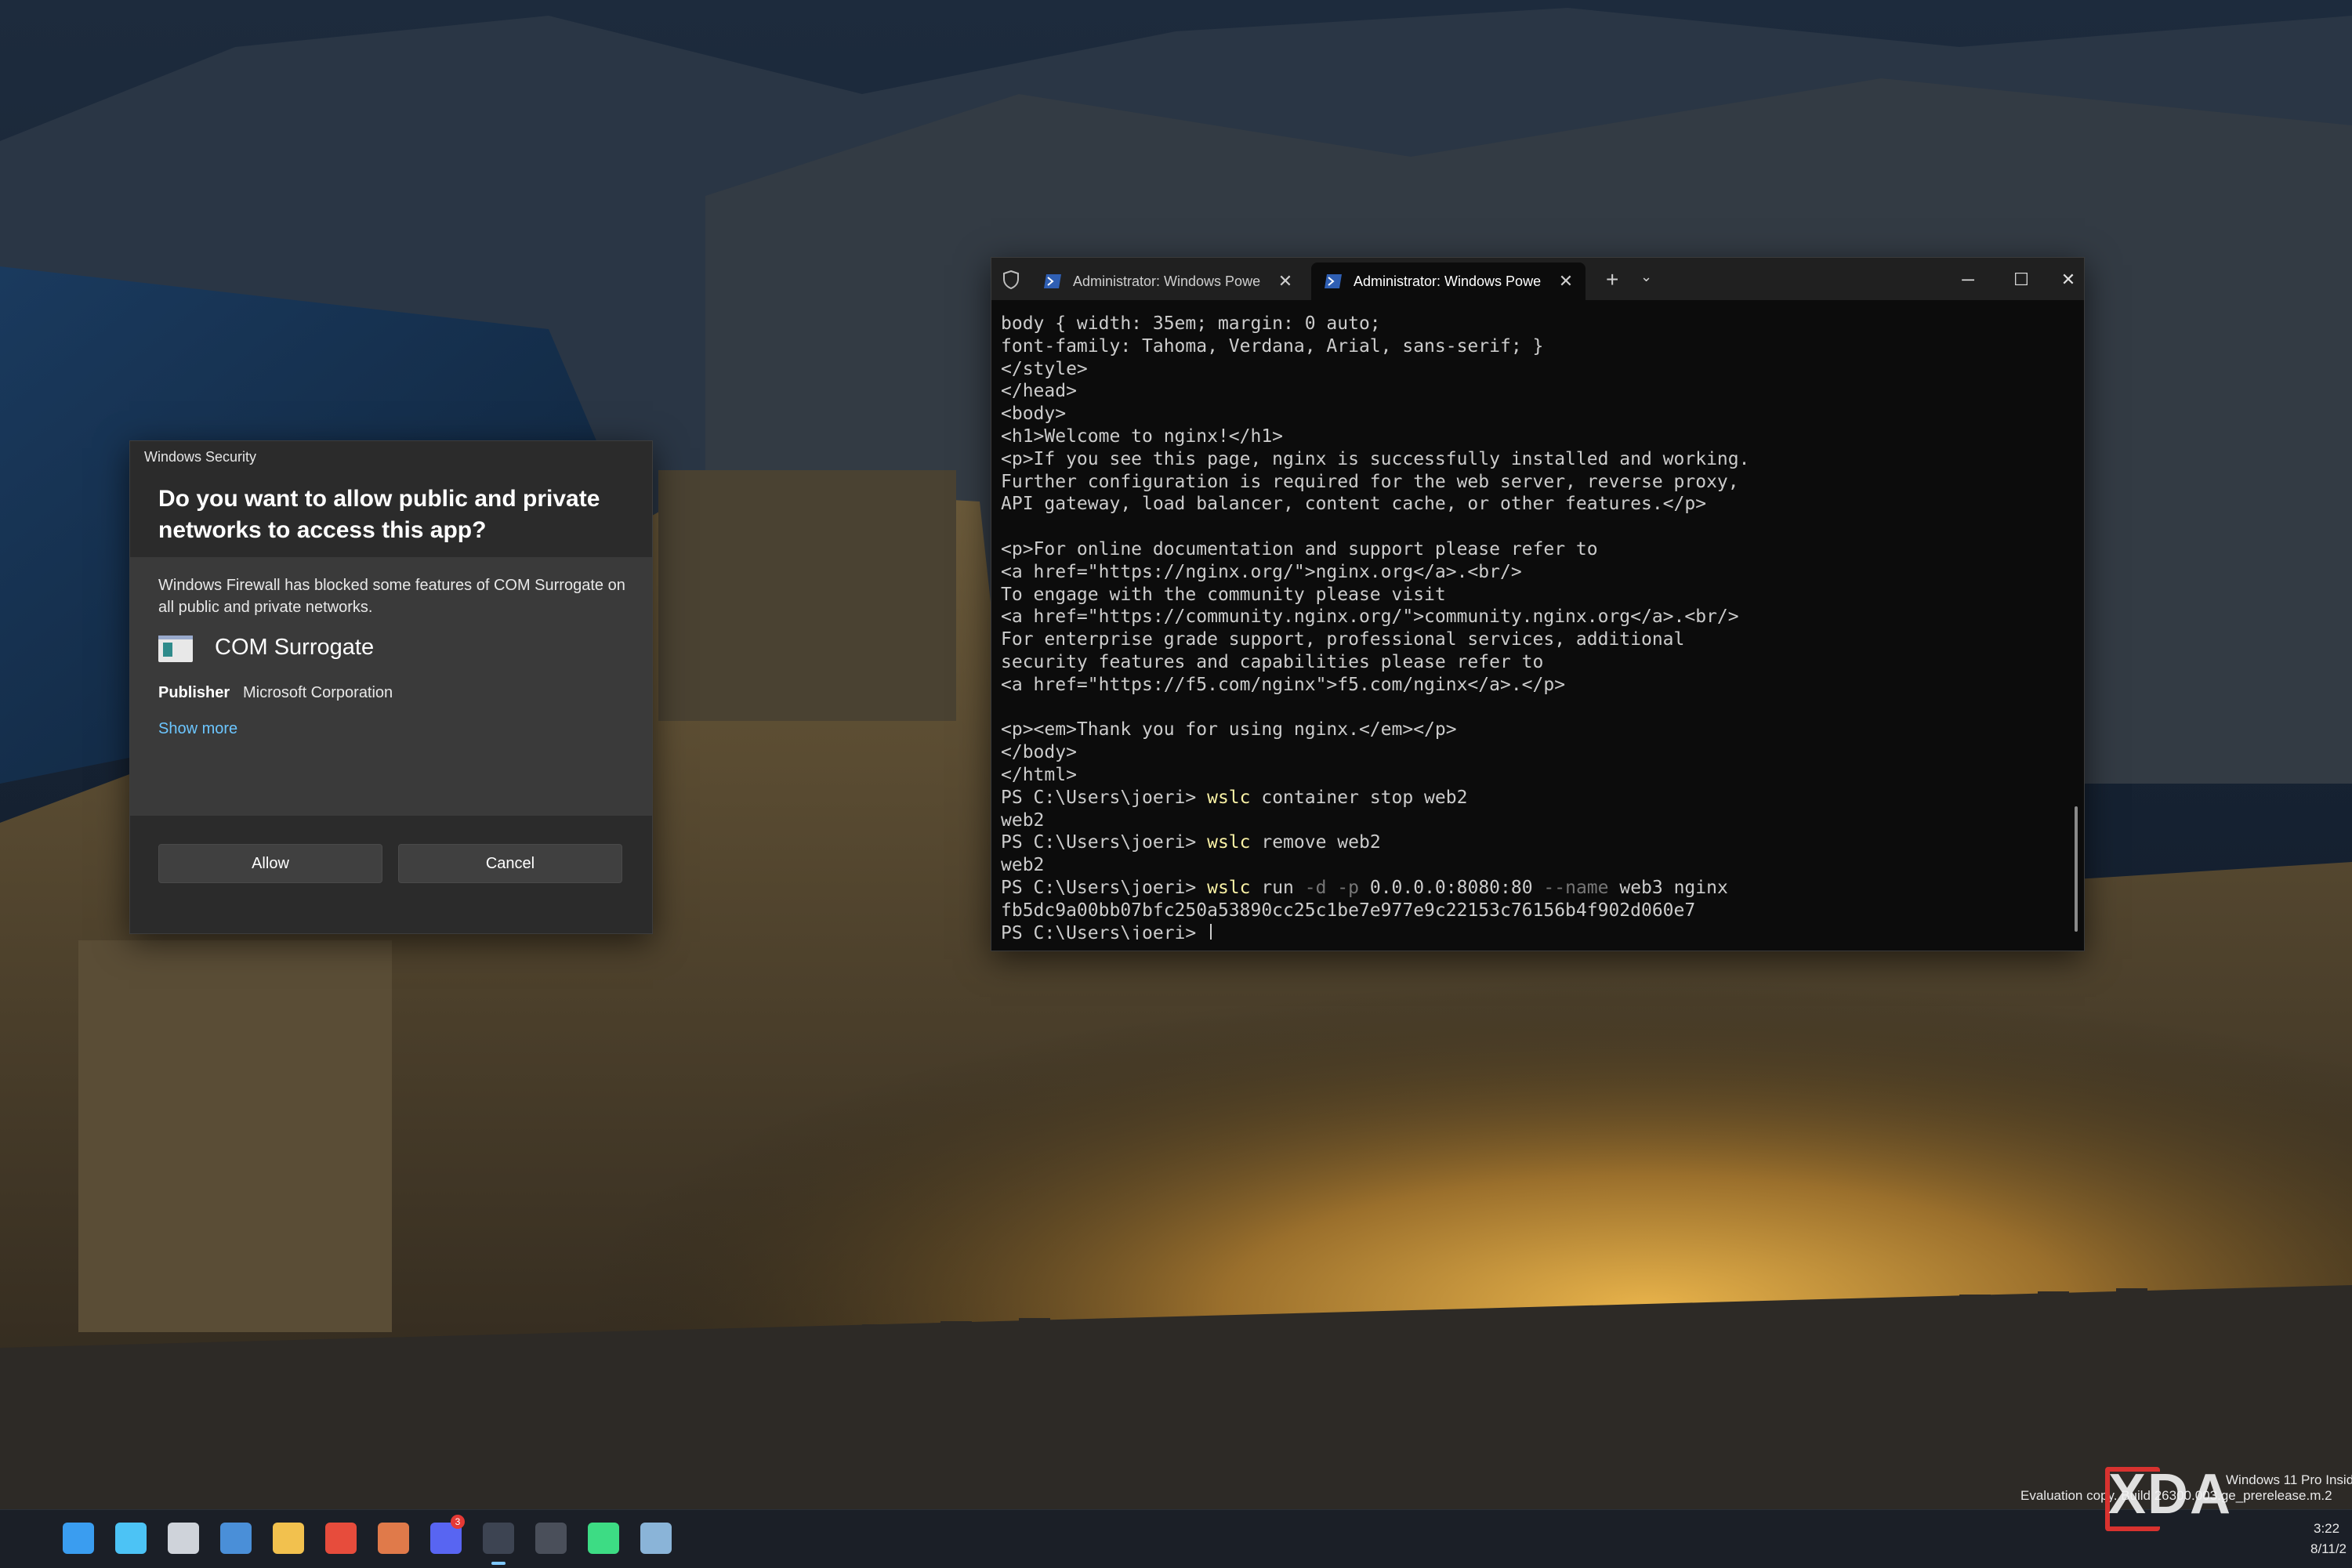  What do you see at coordinates (1359, 798) in the screenshot?
I see `line-text: container stop web2` at bounding box center [1359, 798].